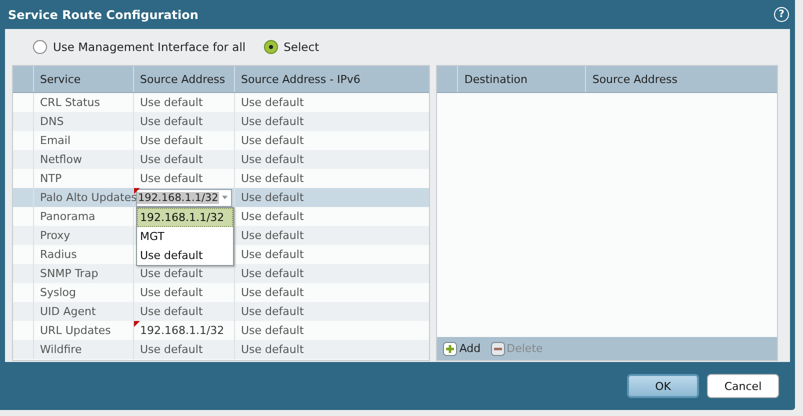  Describe the element at coordinates (185, 217) in the screenshot. I see `dropdown-option: 192.168.1.1/32` at that location.